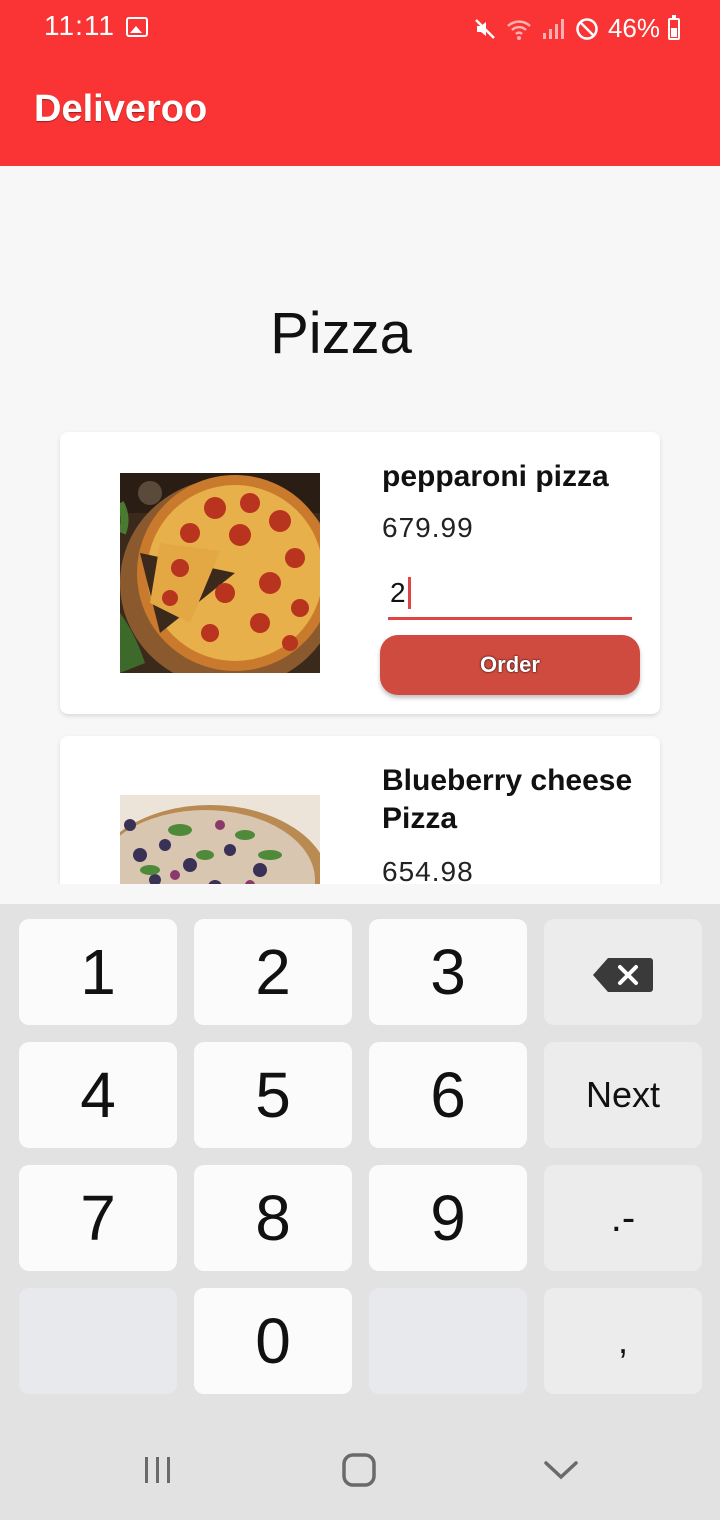 This screenshot has width=720, height=1520. Describe the element at coordinates (507, 799) in the screenshot. I see `product-name: Blueberry cheese Pizza` at that location.